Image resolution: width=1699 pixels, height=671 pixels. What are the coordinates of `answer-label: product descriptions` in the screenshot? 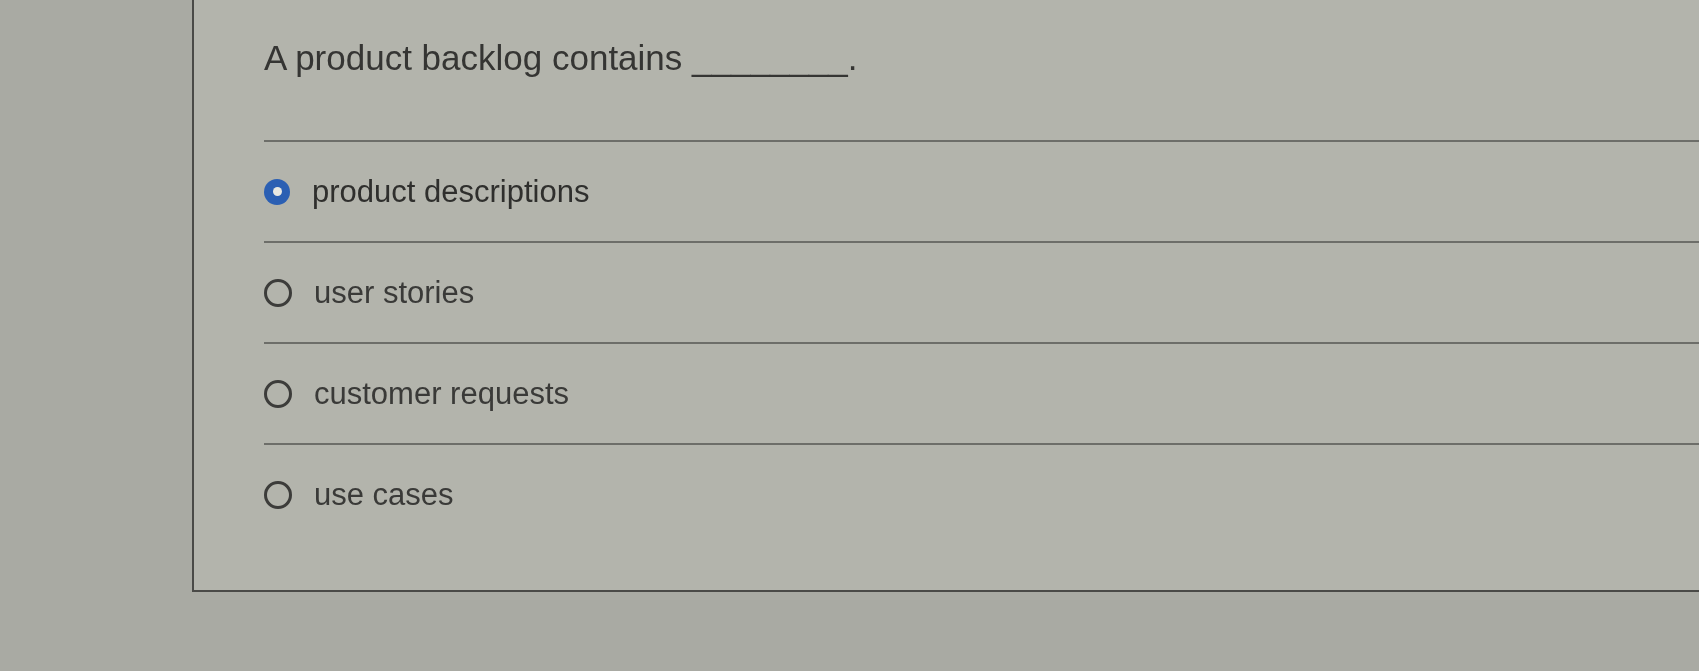 It's located at (451, 191).